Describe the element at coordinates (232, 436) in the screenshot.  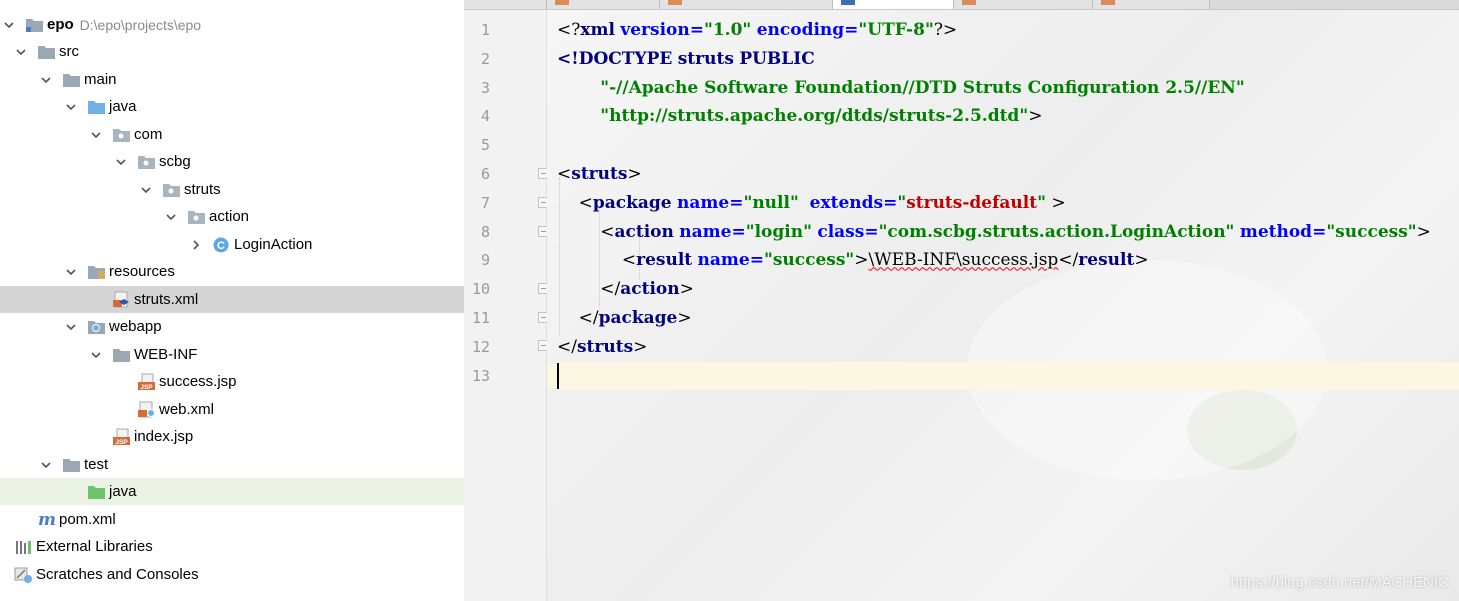
I see `tree-row-index-jsp: JSP index.jsp` at that location.